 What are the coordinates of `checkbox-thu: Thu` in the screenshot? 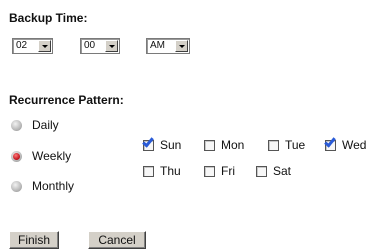 It's located at (162, 171).